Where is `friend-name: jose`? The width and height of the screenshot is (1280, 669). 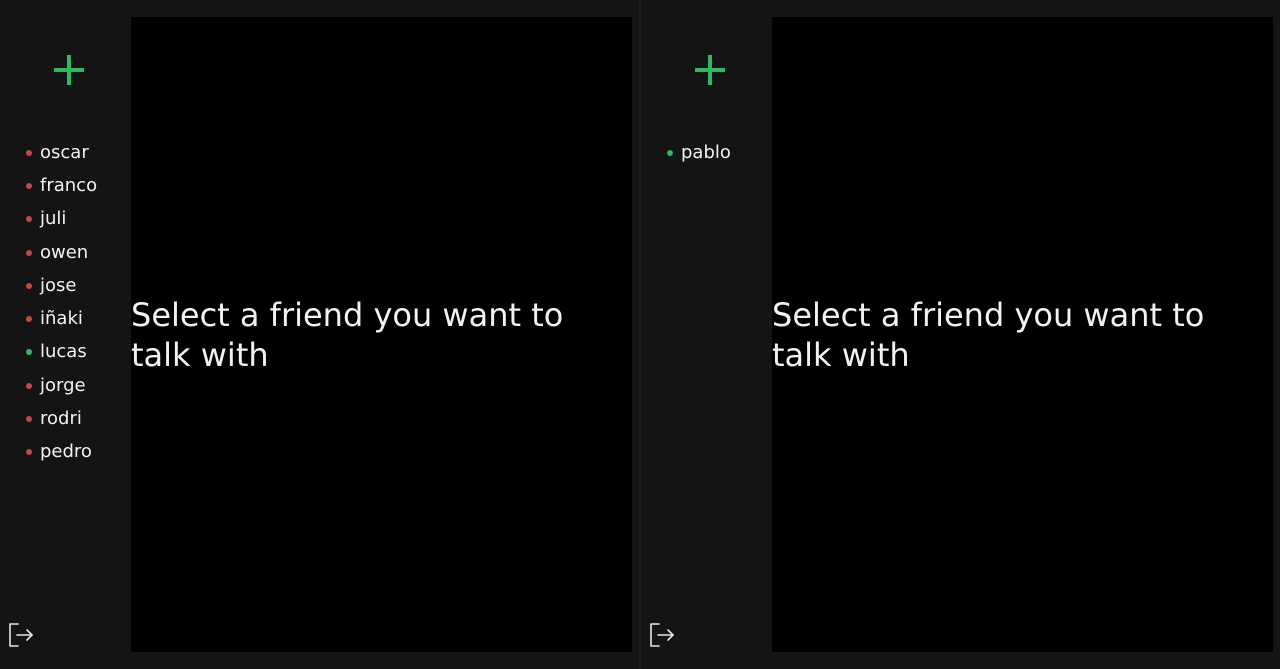
friend-name: jose is located at coordinates (58, 285).